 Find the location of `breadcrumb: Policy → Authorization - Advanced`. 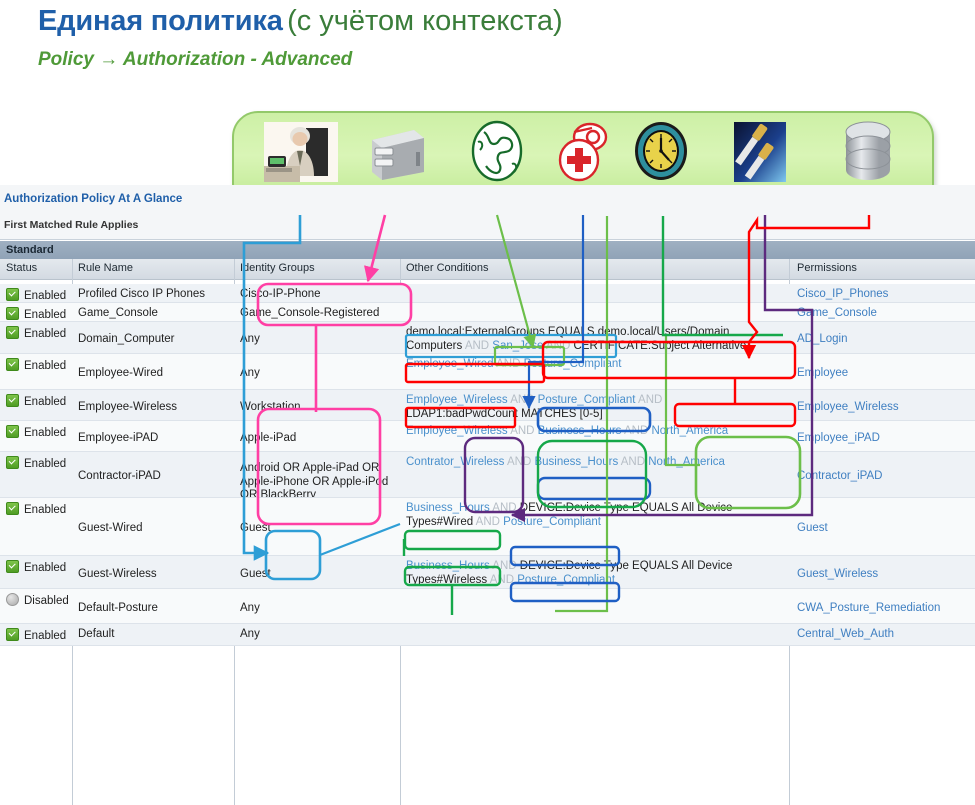

breadcrumb: Policy → Authorization - Advanced is located at coordinates (498, 60).